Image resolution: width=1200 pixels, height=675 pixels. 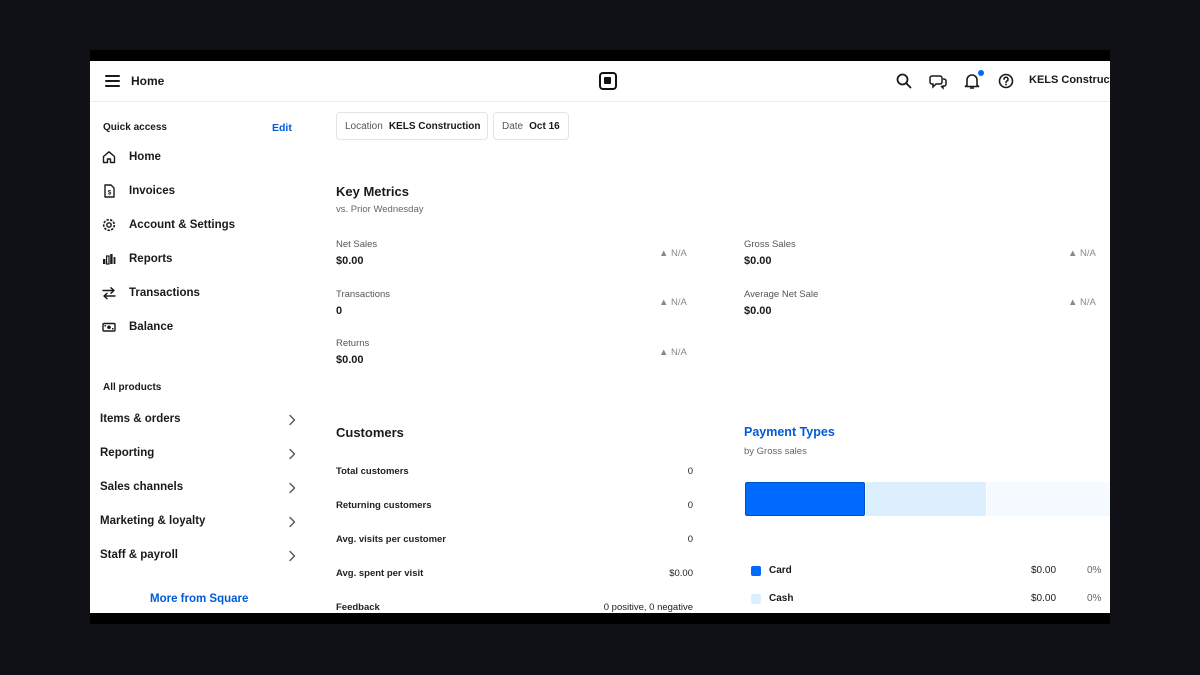 What do you see at coordinates (200, 328) in the screenshot?
I see `sidebar-item-balance: Balance` at bounding box center [200, 328].